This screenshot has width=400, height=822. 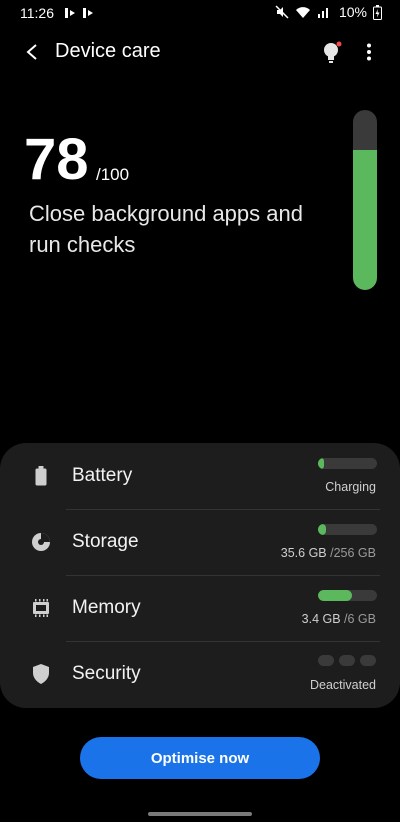 I want to click on tips-button, so click(x=332, y=52).